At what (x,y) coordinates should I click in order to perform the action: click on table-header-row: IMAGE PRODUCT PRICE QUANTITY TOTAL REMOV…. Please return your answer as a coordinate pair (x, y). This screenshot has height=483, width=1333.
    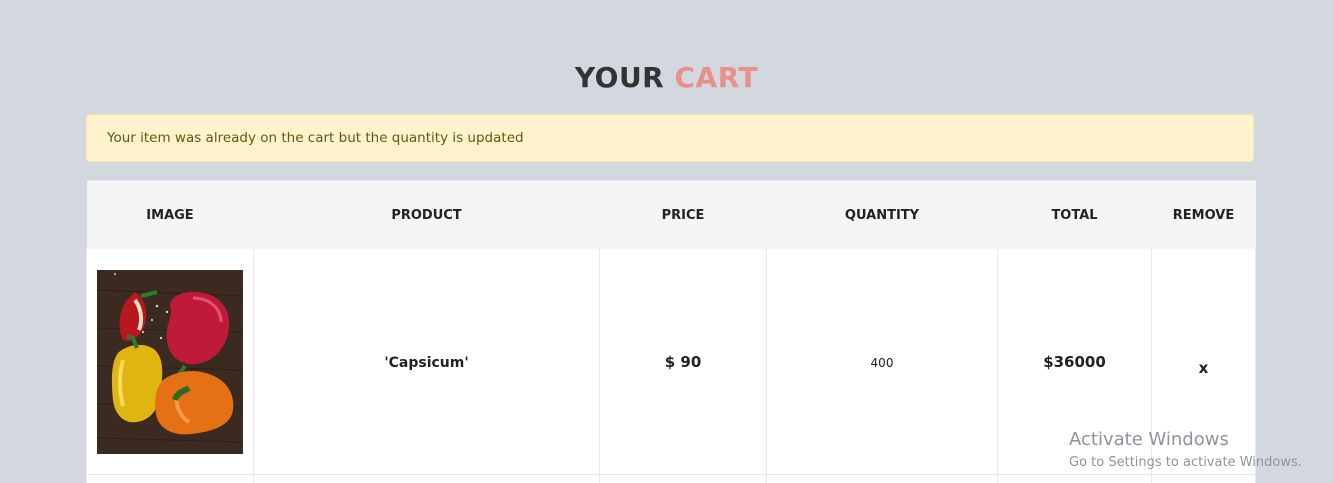
    Looking at the image, I should click on (671, 214).